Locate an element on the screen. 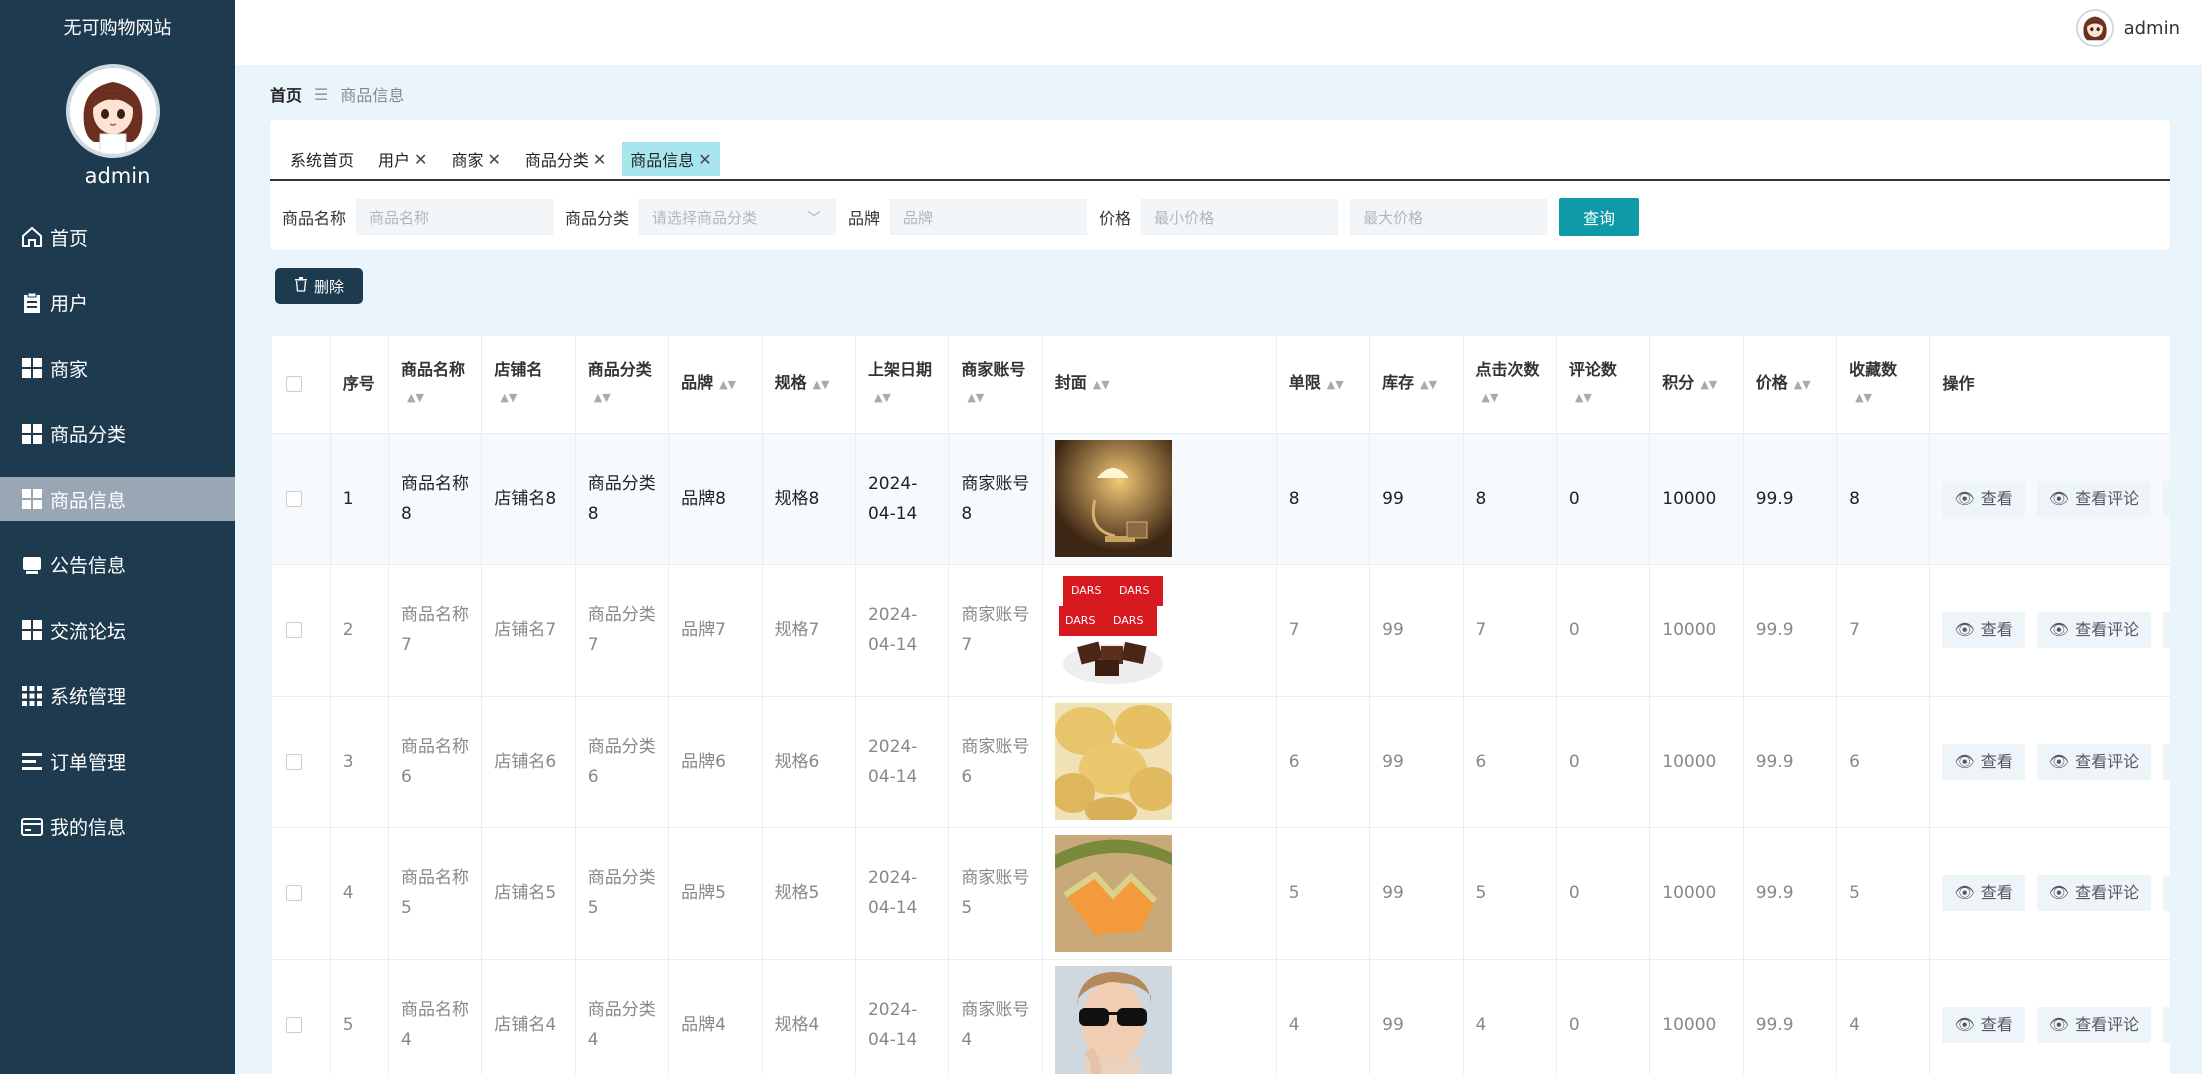 This screenshot has height=1074, width=2202. category-select: 请选择商品分类 ﹀ is located at coordinates (738, 217).